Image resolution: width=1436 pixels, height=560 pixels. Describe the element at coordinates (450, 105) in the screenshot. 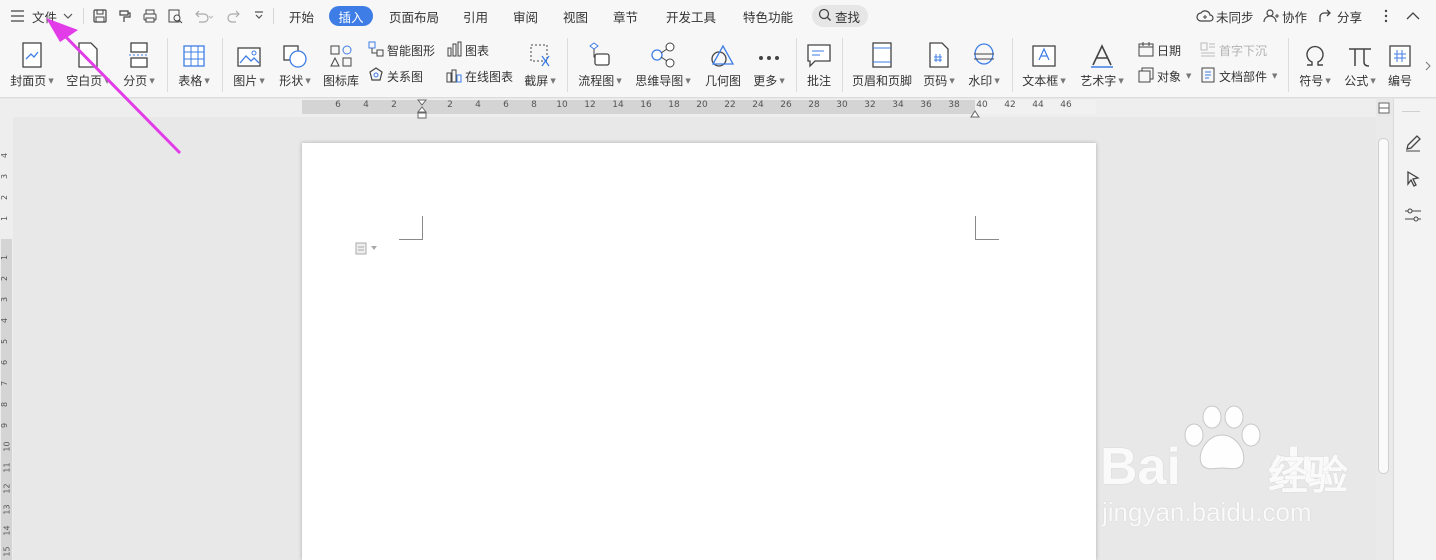

I see `ruler-tick-label: 2` at that location.